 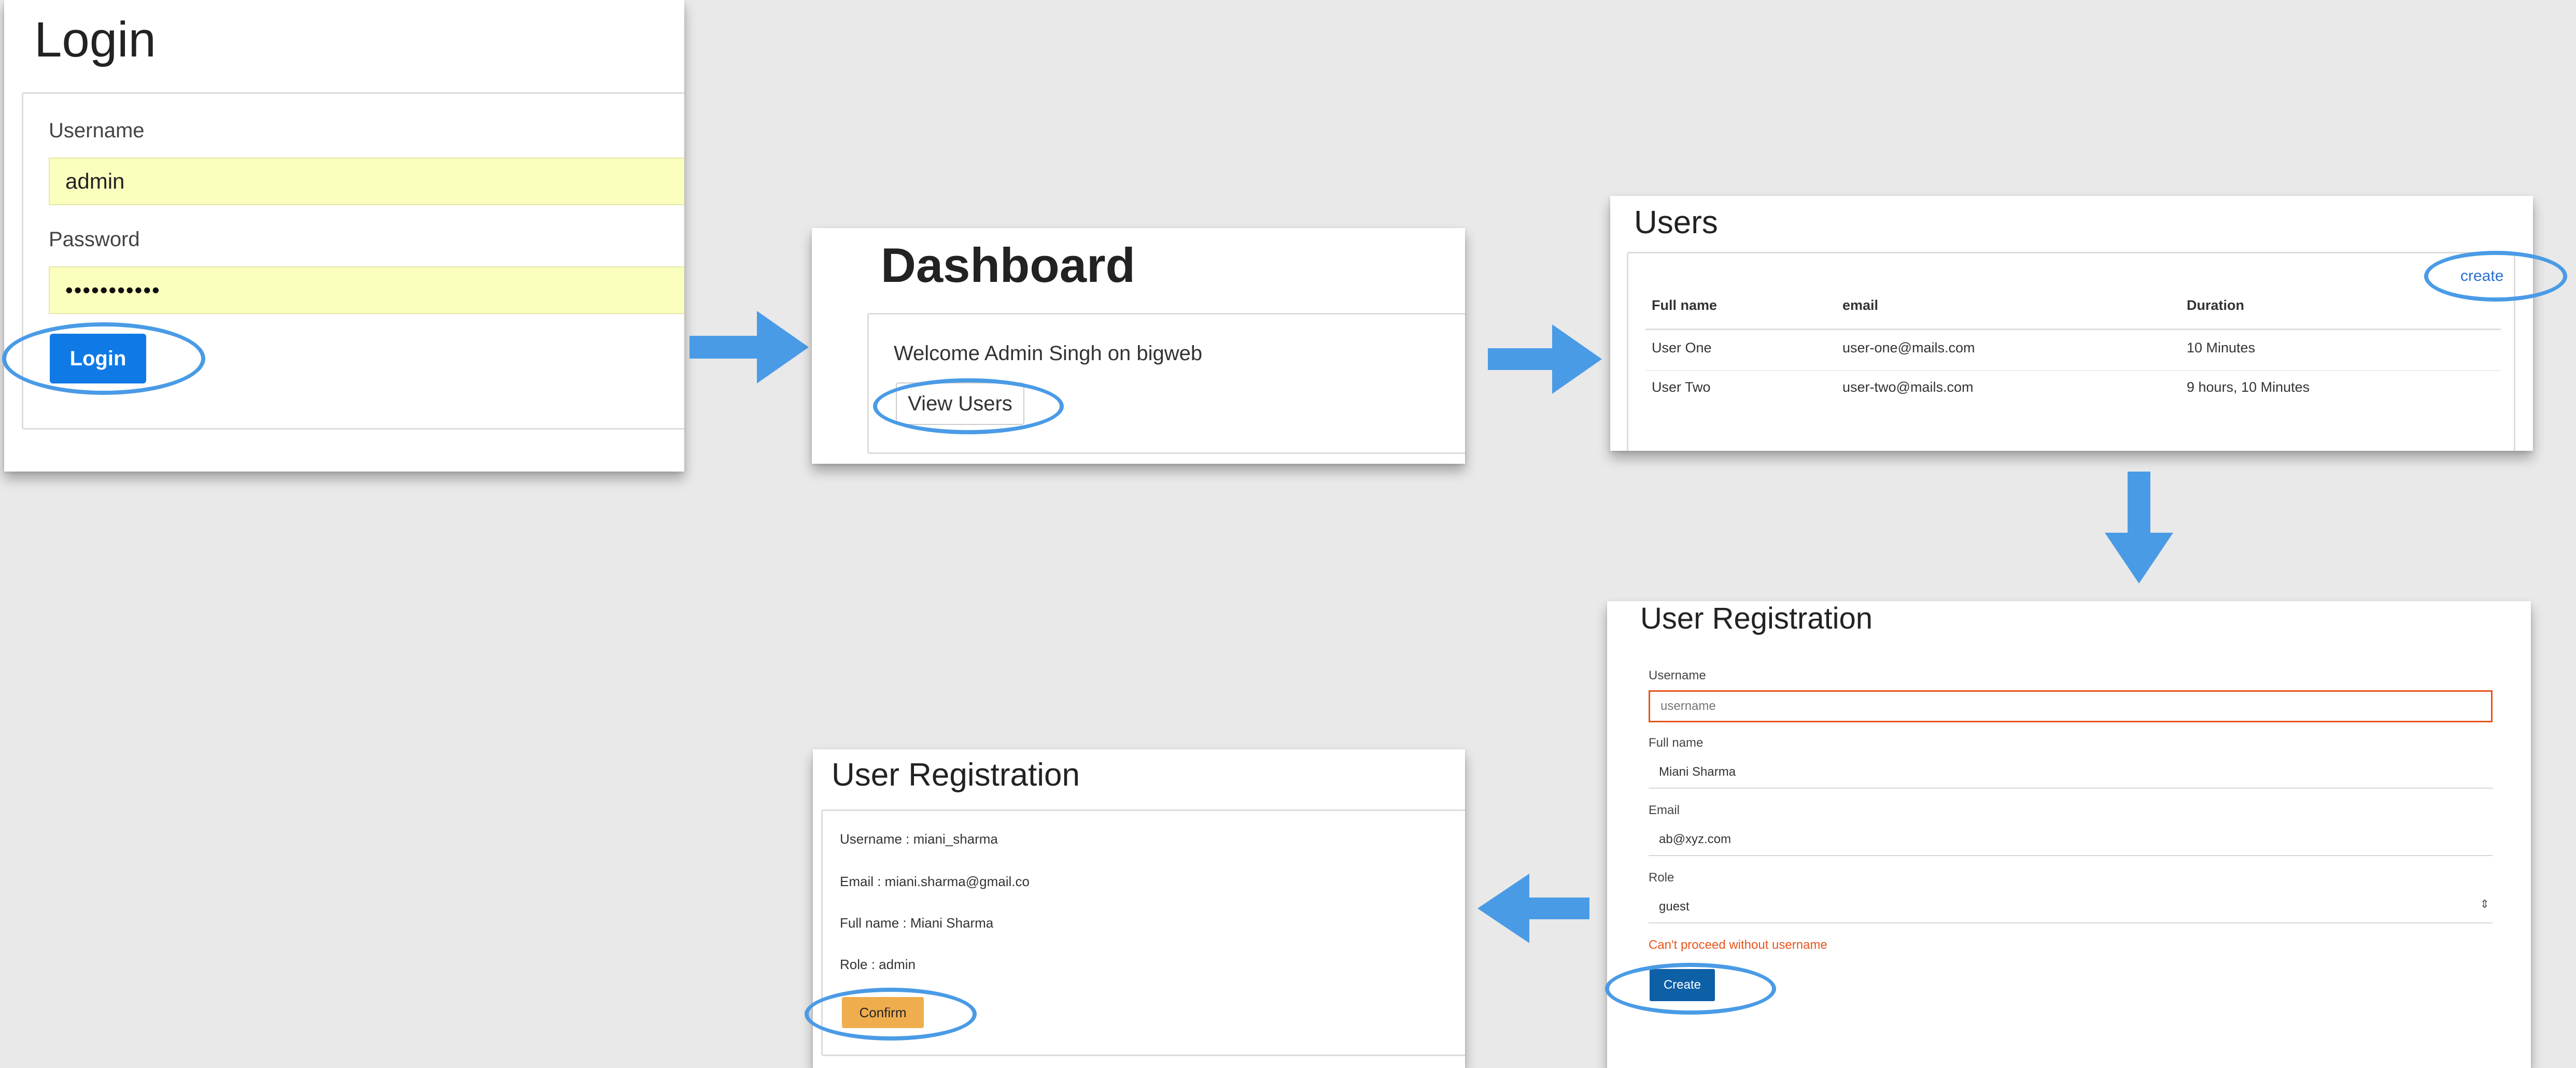 I want to click on confirm-title: User Registration, so click(x=956, y=775).